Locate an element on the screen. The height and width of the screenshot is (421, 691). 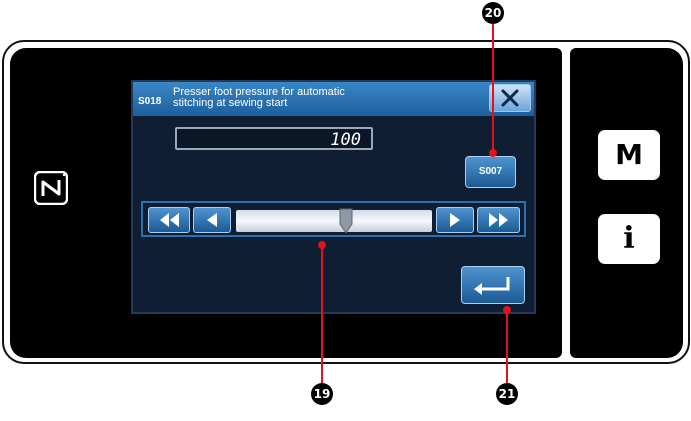
s007-button: S007 is located at coordinates (490, 172).